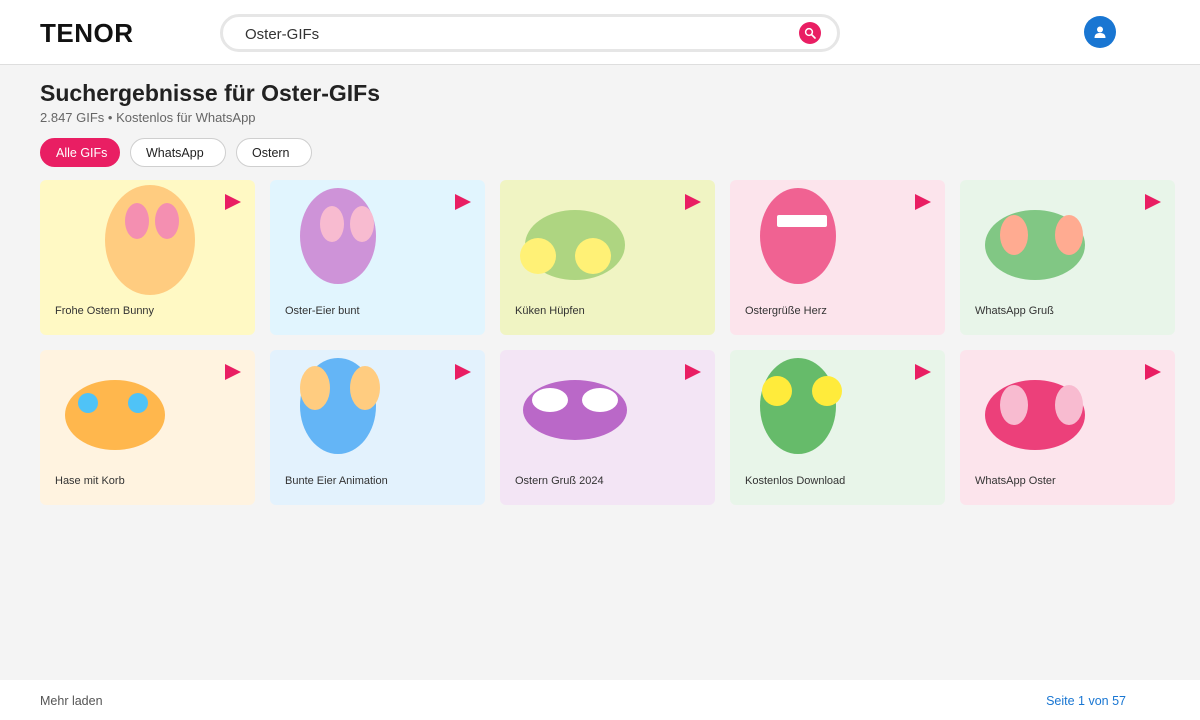  I want to click on gif-card: Frohe Ostern Bunny, so click(147, 257).